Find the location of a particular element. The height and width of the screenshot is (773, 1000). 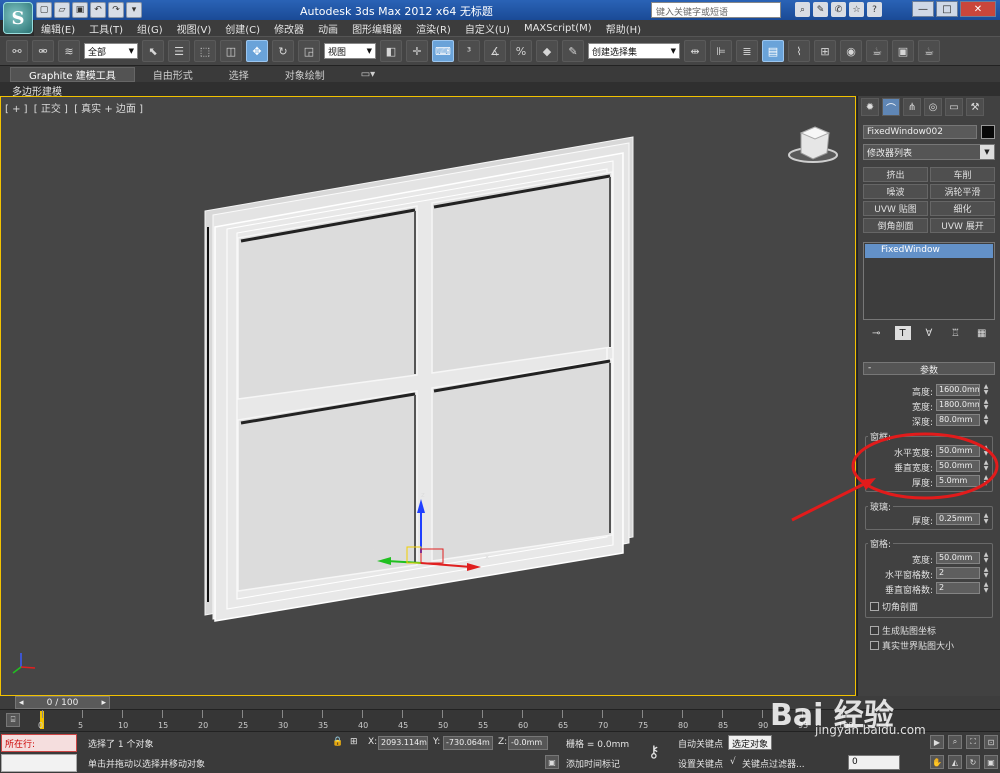

vertical-panes-field: 2 is located at coordinates (958, 588).